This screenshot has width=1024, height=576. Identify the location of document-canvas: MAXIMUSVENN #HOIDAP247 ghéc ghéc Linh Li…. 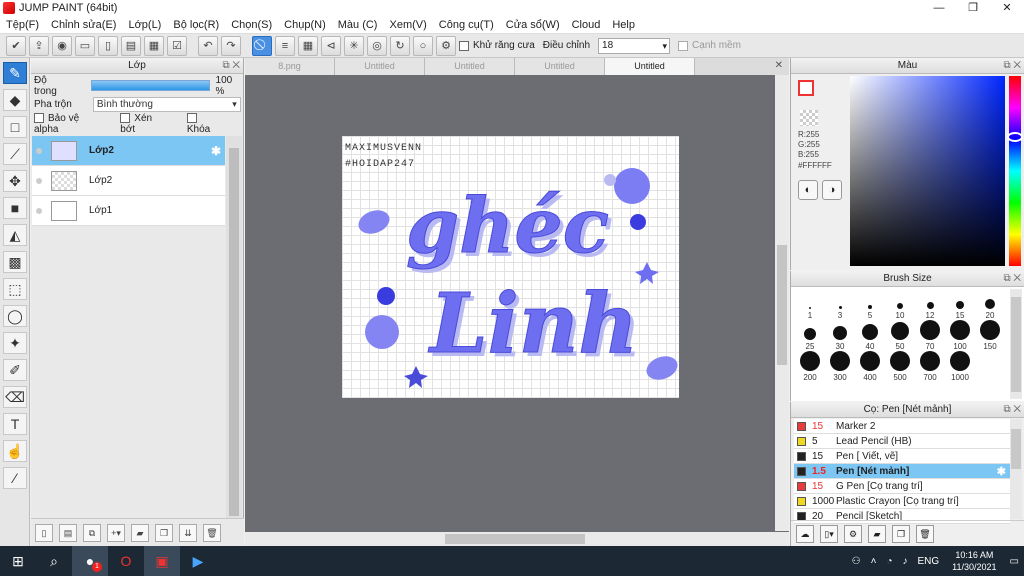
(510, 267).